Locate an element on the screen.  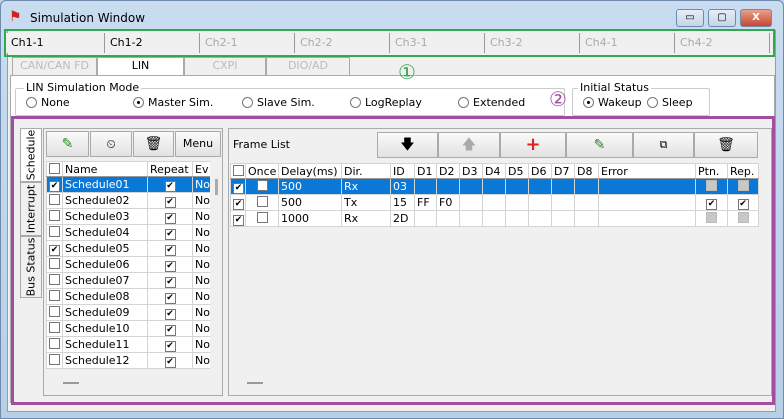
edit-schedule-button: ✎ is located at coordinates (67, 144).